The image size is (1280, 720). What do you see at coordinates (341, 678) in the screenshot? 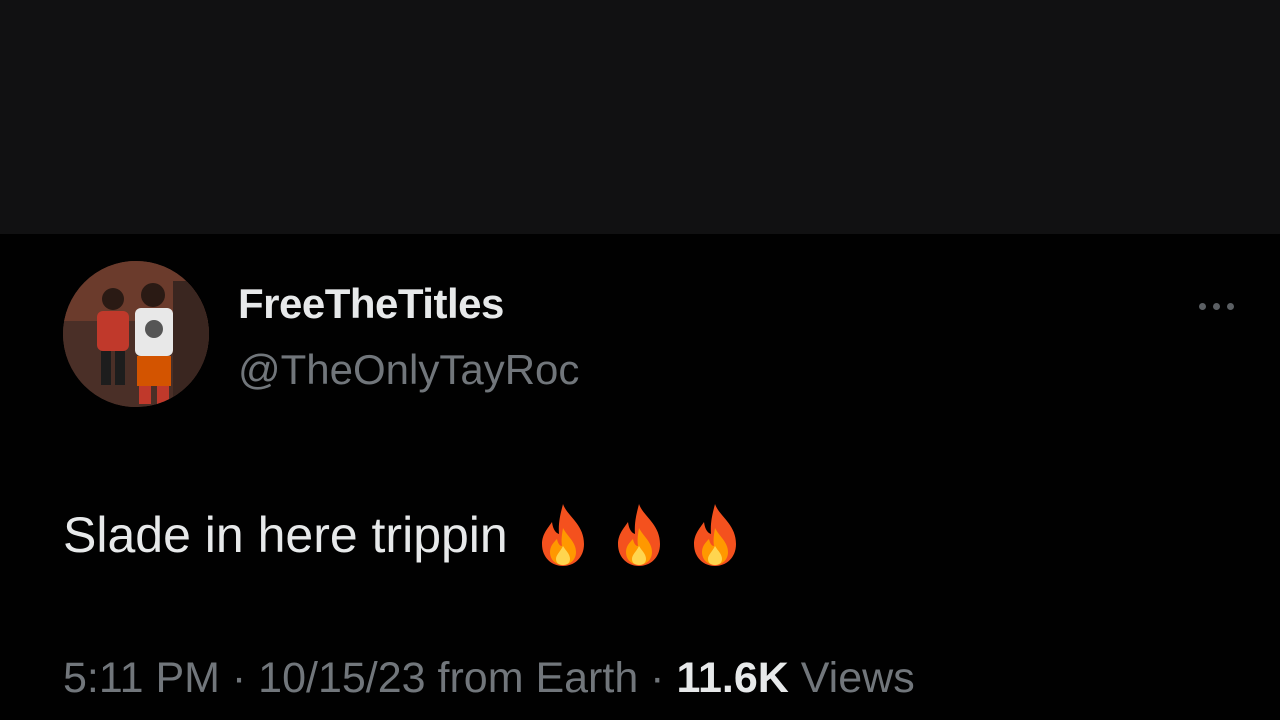
I see `tweet-date: 10/15/23` at bounding box center [341, 678].